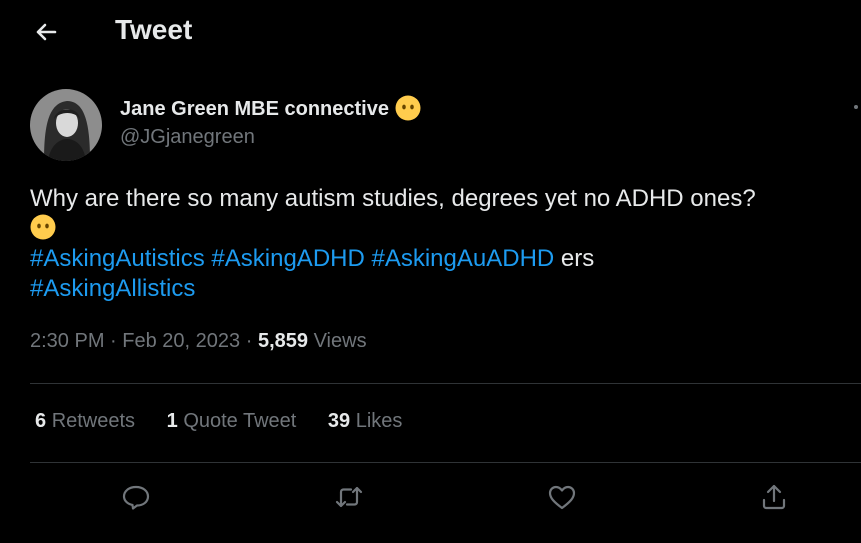 The height and width of the screenshot is (543, 861). What do you see at coordinates (379, 421) in the screenshot?
I see `likes-label: Likes` at bounding box center [379, 421].